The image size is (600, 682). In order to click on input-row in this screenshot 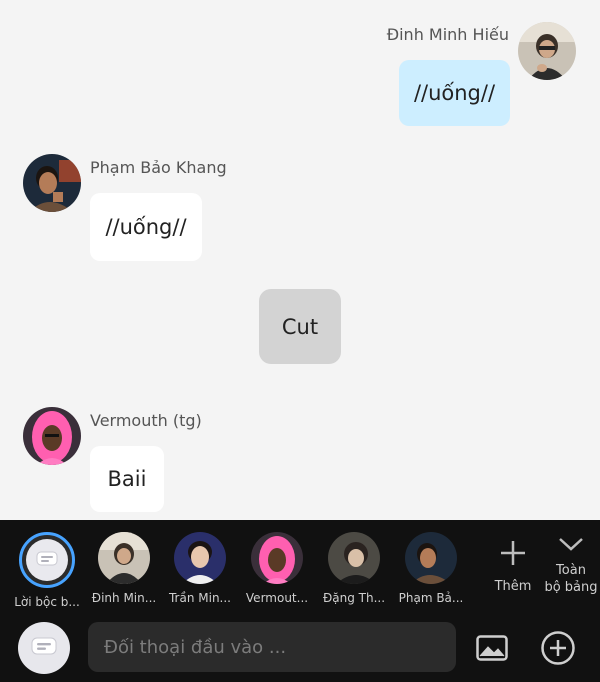, I will do `click(300, 650)`.